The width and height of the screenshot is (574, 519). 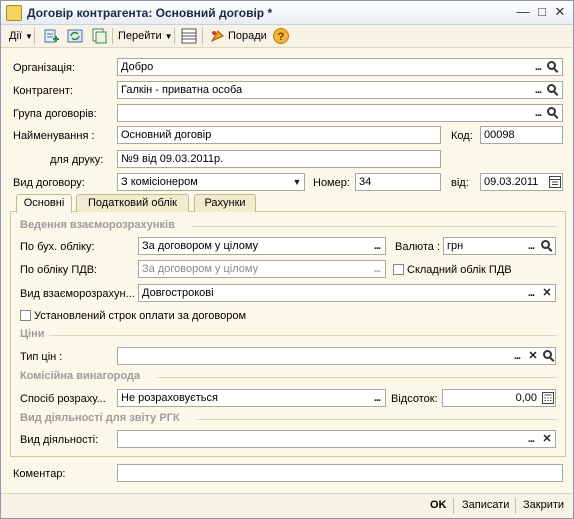 What do you see at coordinates (336, 439) in the screenshot?
I see `activity-kind-field` at bounding box center [336, 439].